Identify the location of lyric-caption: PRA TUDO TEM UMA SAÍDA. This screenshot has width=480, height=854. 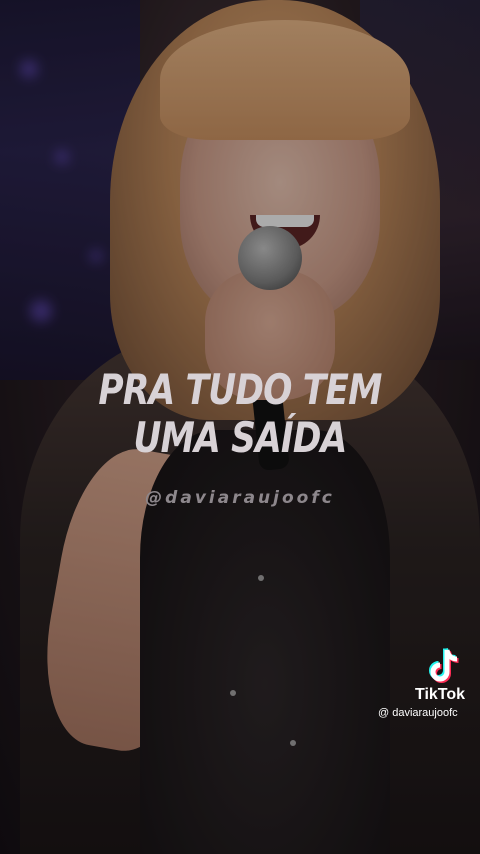
(240, 414).